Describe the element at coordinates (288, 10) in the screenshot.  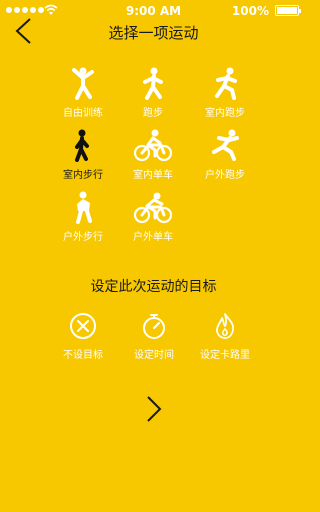
I see `battery-icon` at that location.